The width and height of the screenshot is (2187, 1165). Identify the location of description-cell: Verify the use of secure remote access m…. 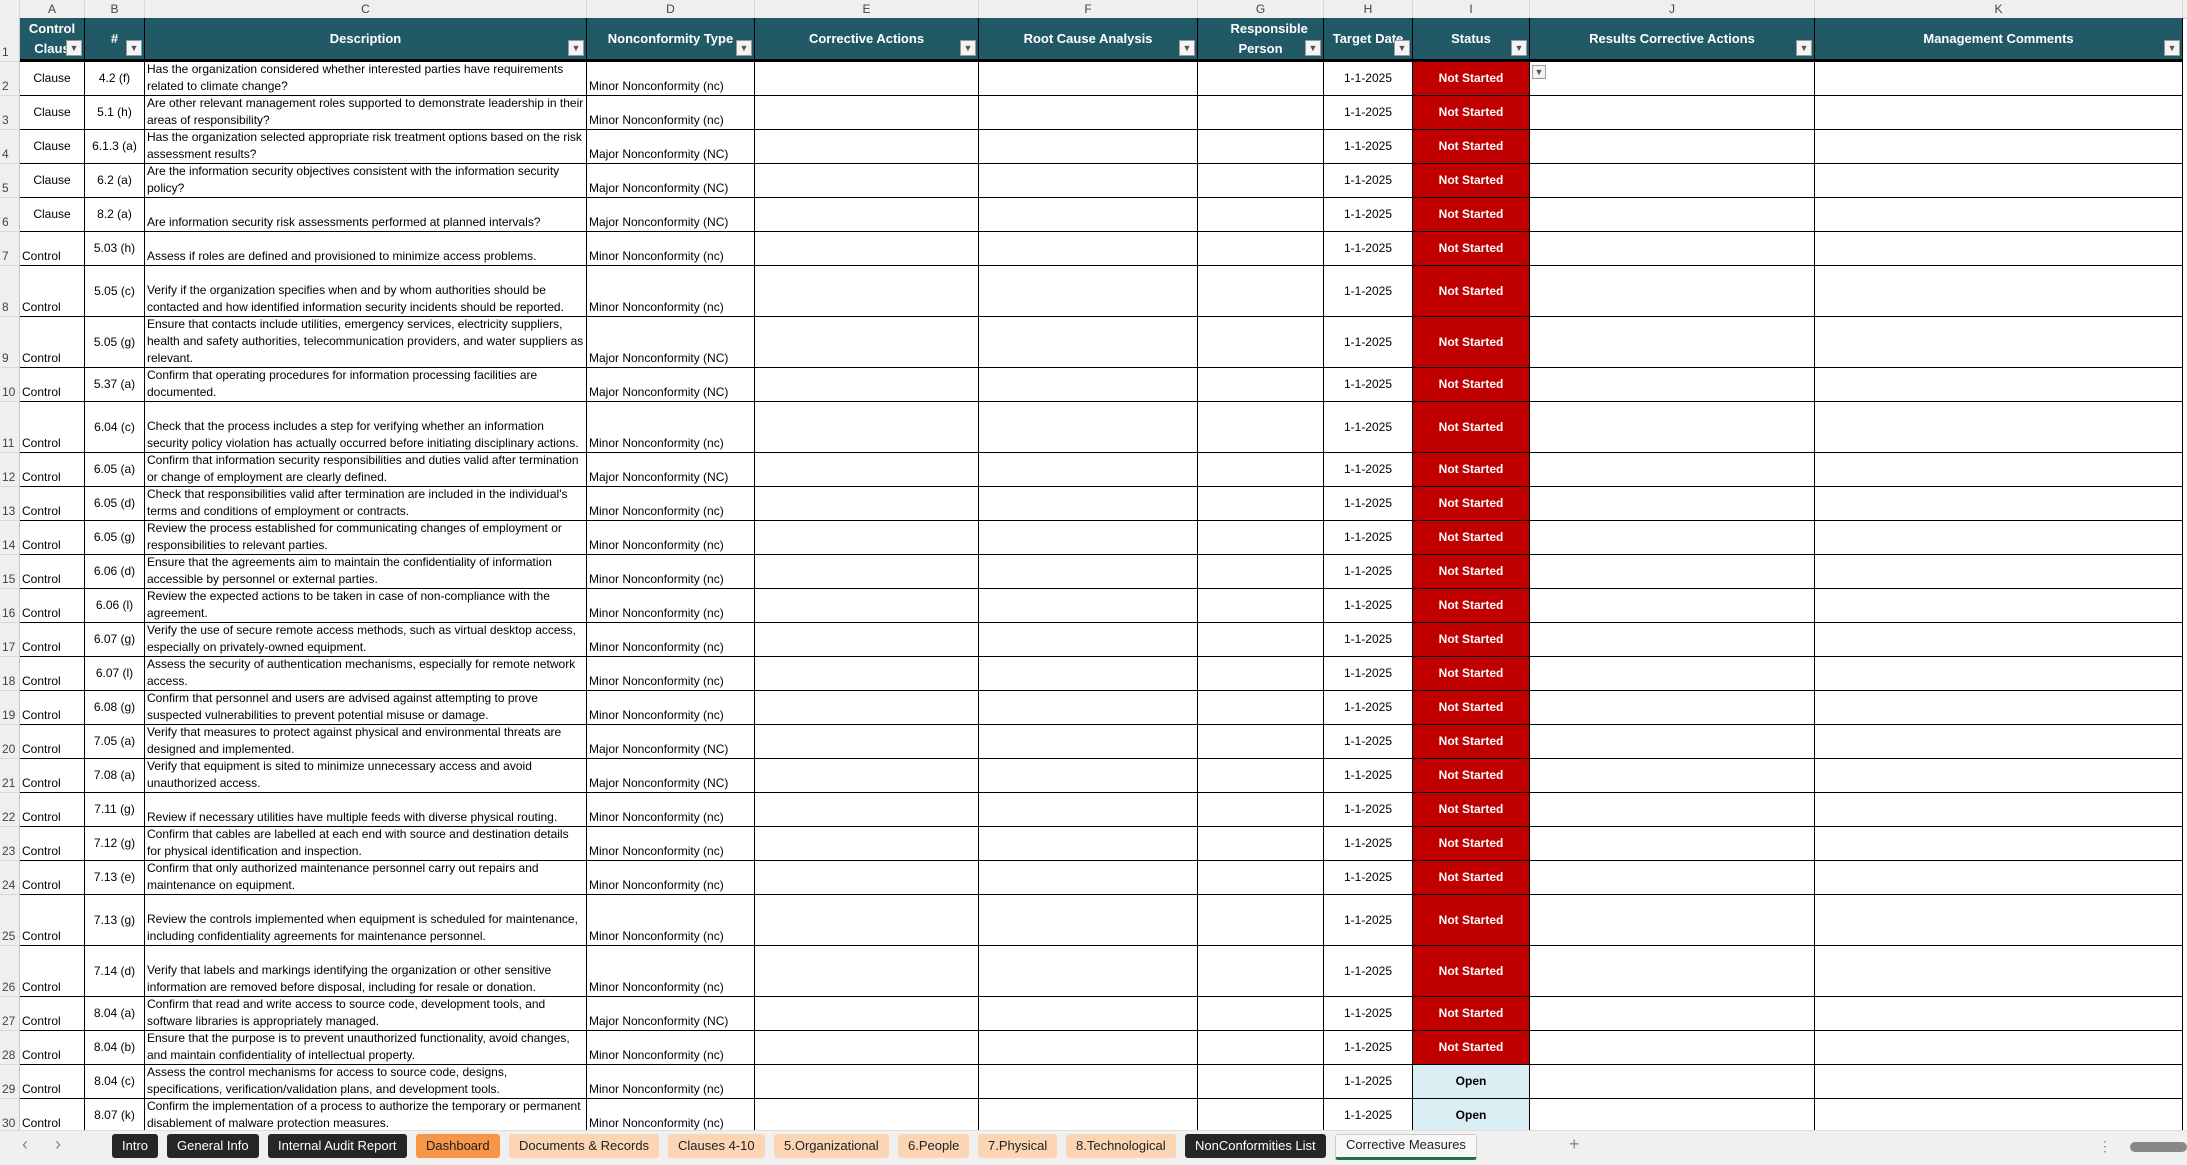
(366, 640).